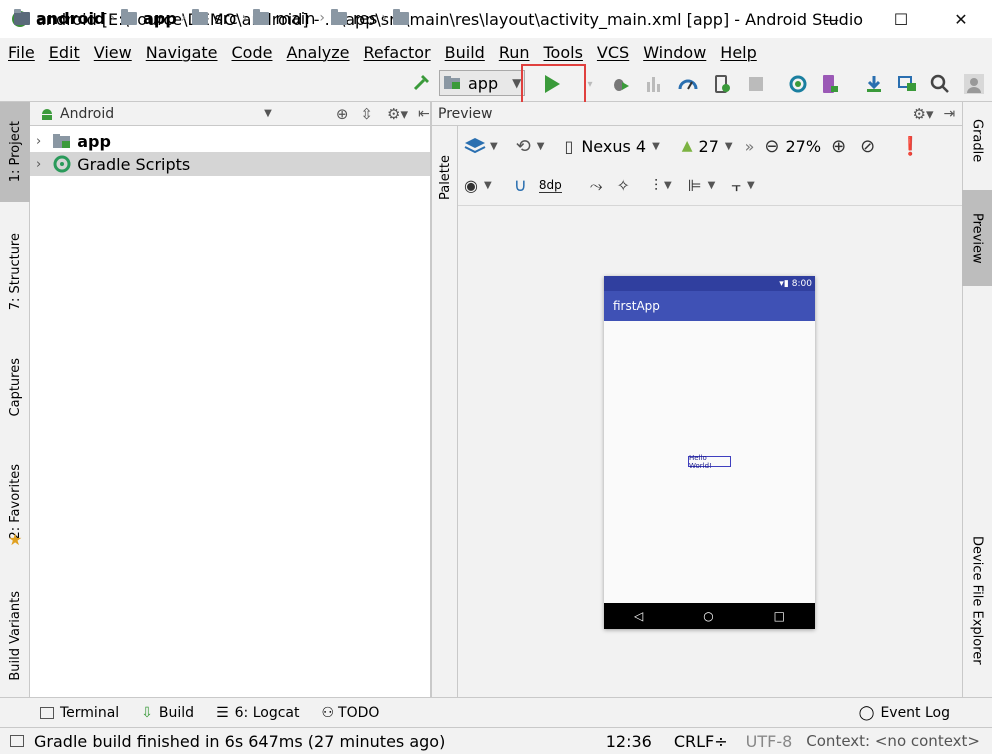 This screenshot has width=992, height=754. I want to click on minimize-button: —, so click(831, 19).